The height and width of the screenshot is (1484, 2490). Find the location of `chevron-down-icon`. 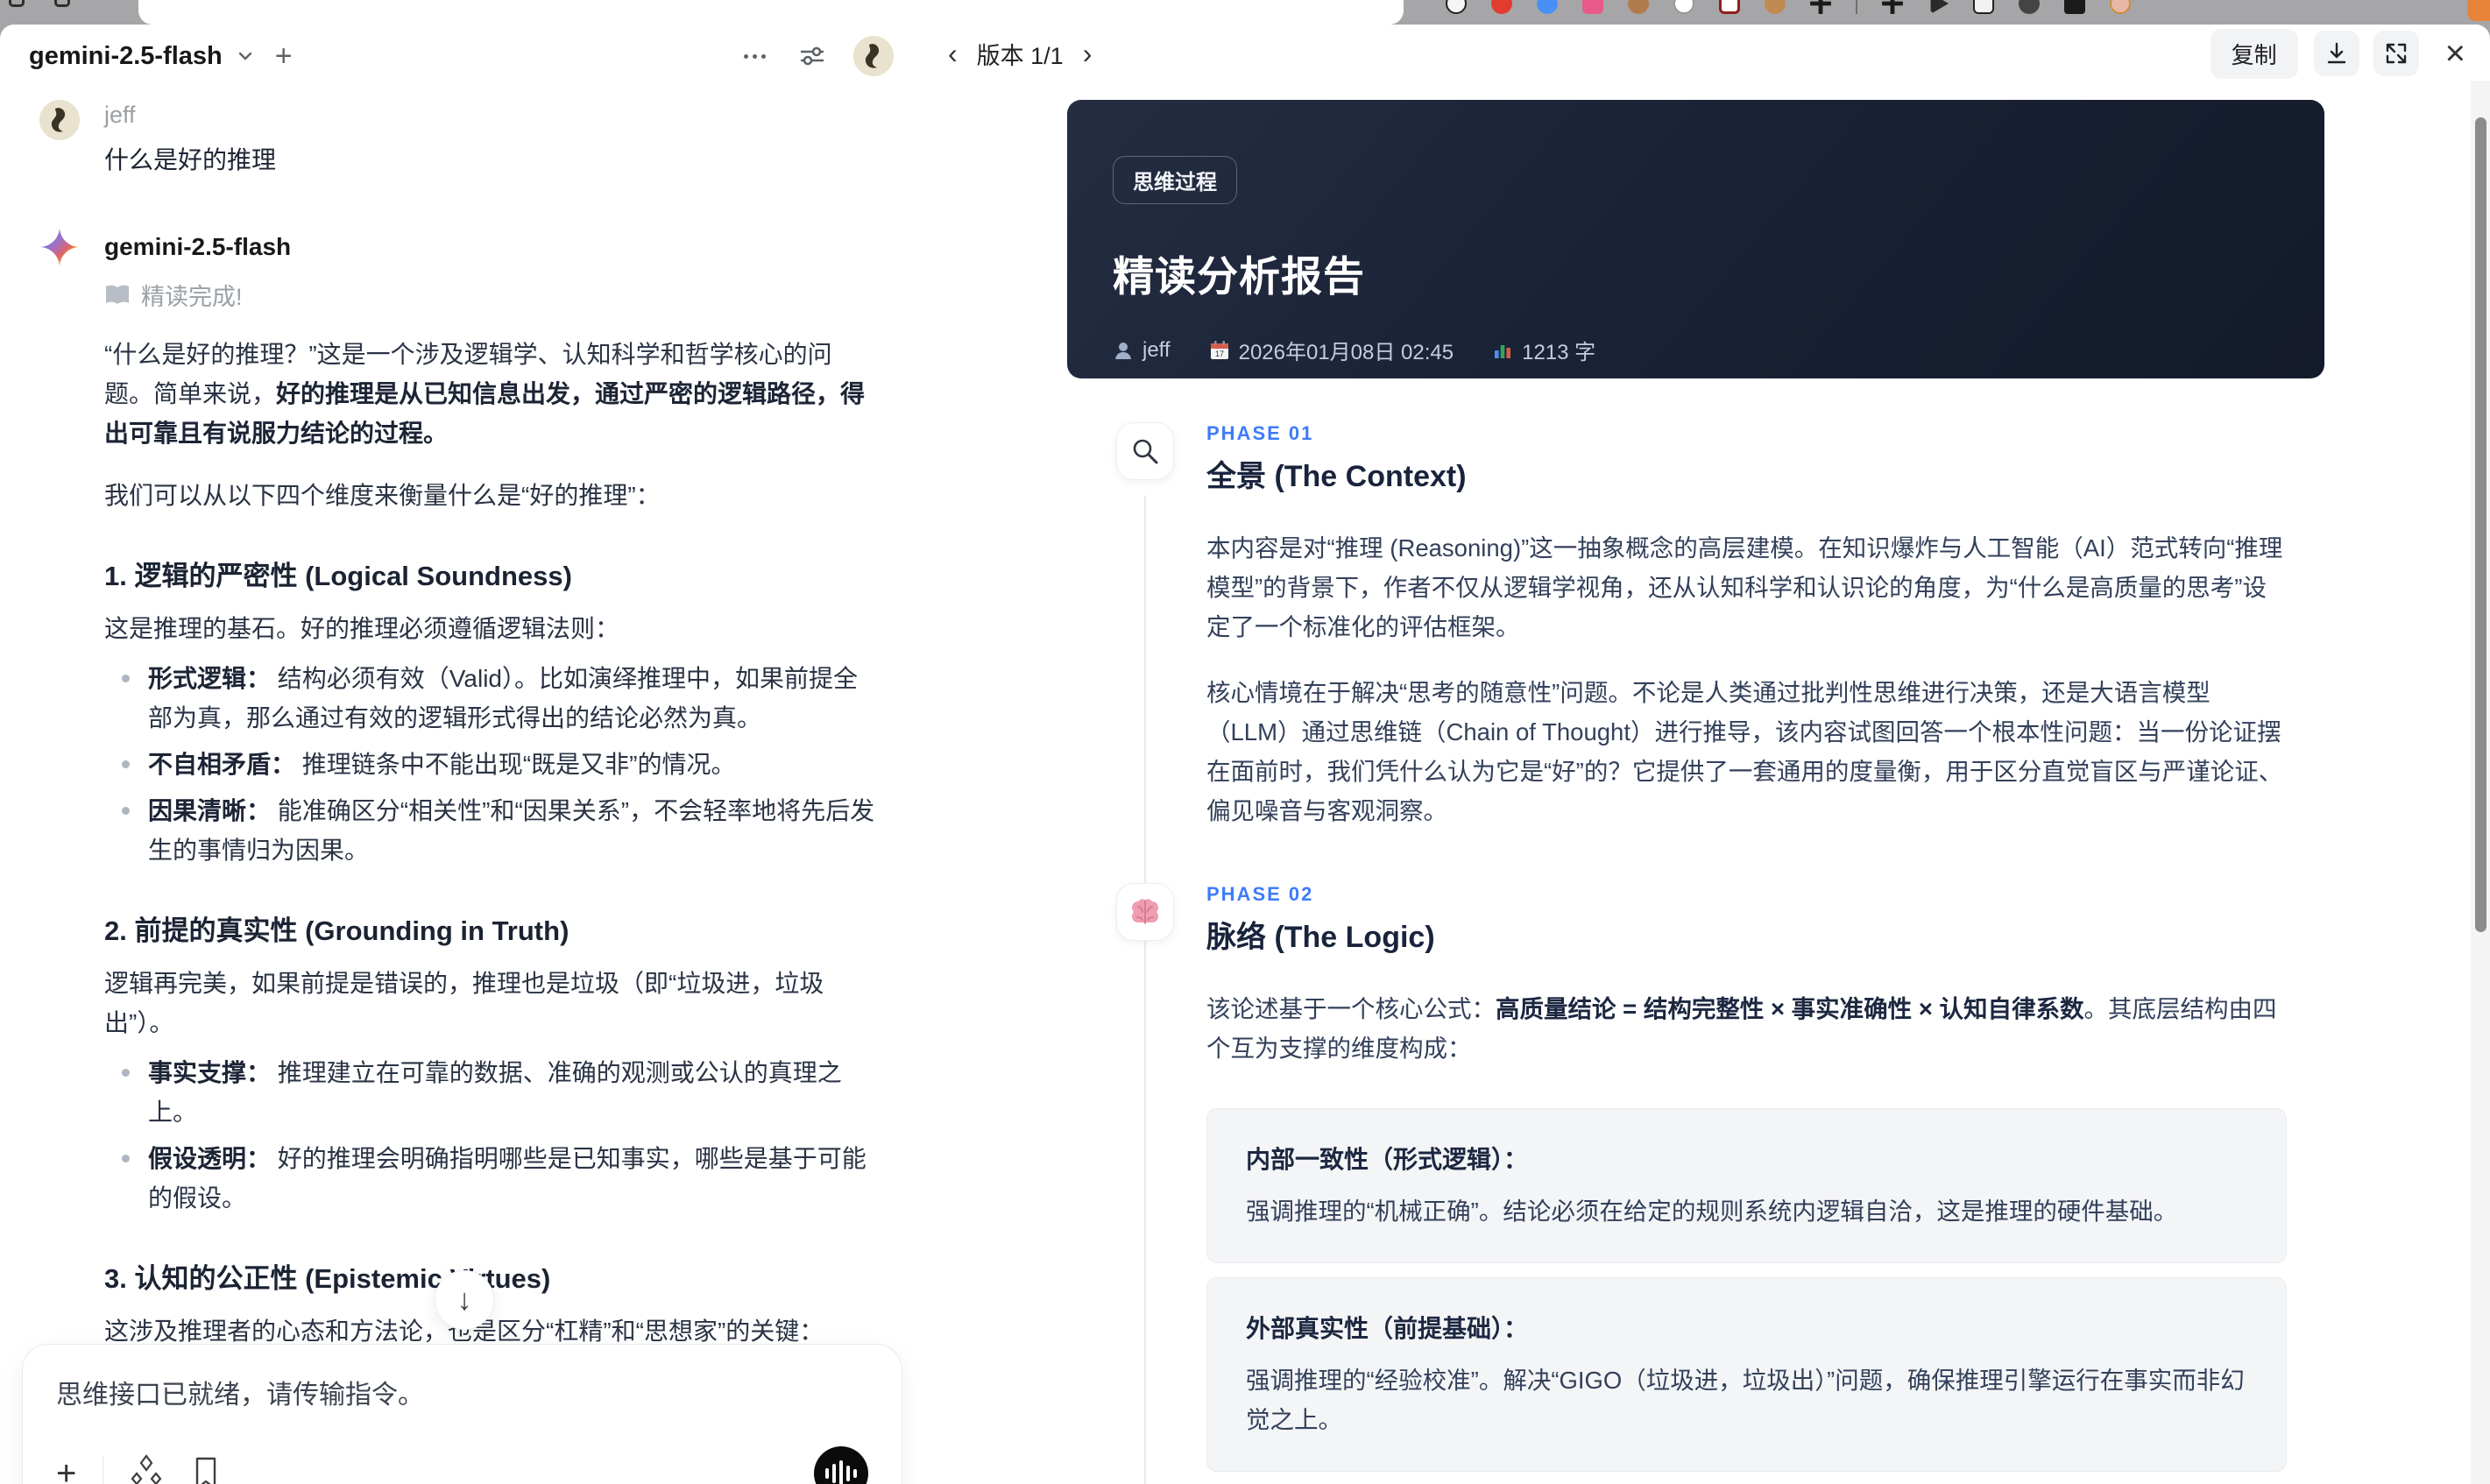

chevron-down-icon is located at coordinates (245, 56).